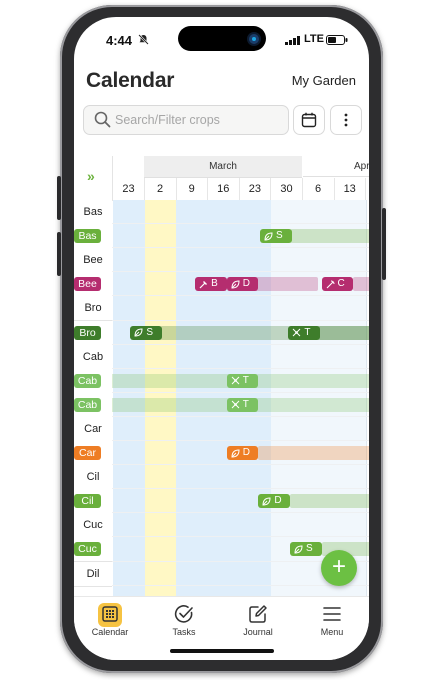 The image size is (436, 680). I want to click on more-vertical-icon, so click(346, 120).